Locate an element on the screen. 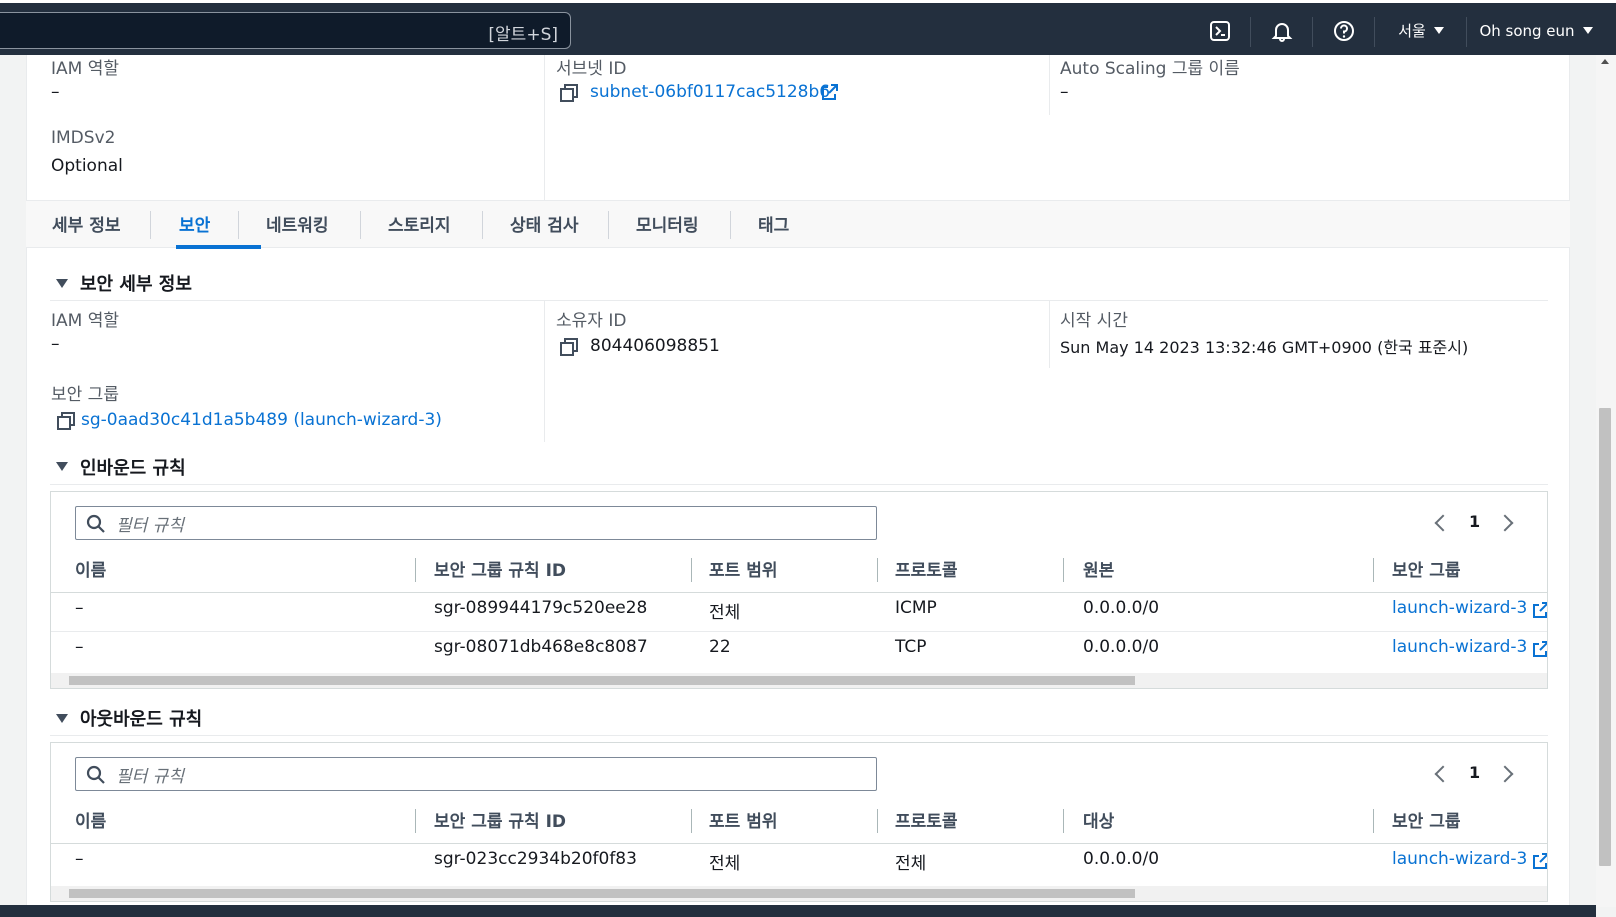 The width and height of the screenshot is (1616, 917). active-tab-indicator is located at coordinates (218, 247).